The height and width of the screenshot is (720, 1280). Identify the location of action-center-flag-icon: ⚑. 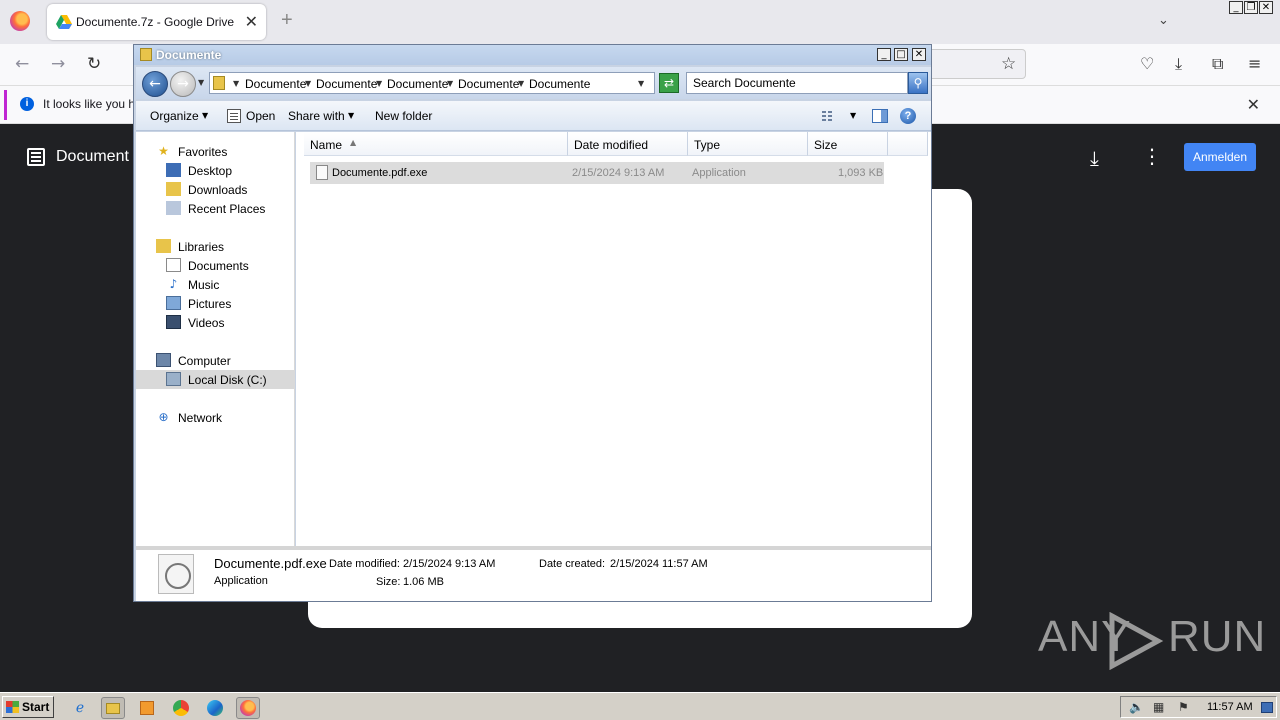
(1183, 707).